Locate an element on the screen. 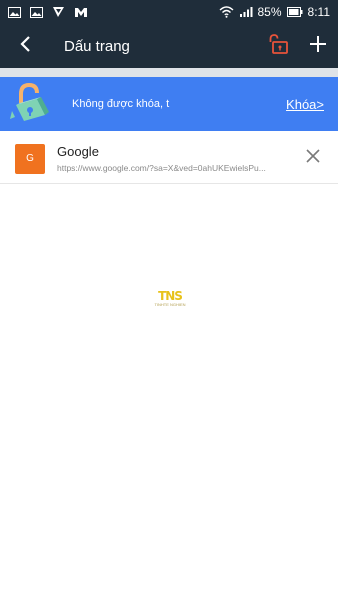 The image size is (338, 600). battery-icon is located at coordinates (294, 12).